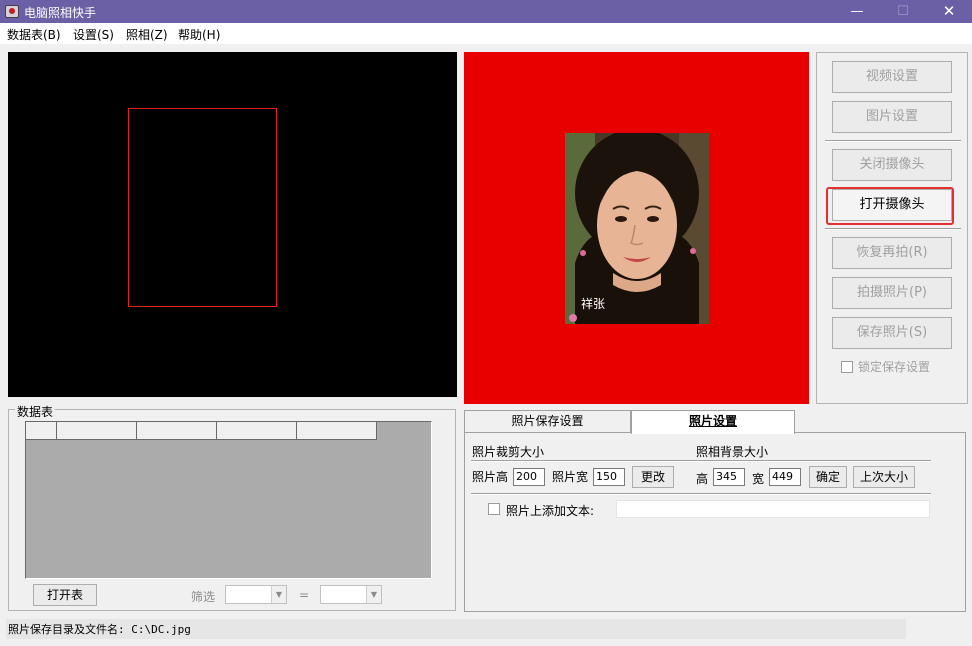 This screenshot has width=972, height=646. I want to click on close-camera-button: 关闭摄像头, so click(892, 165).